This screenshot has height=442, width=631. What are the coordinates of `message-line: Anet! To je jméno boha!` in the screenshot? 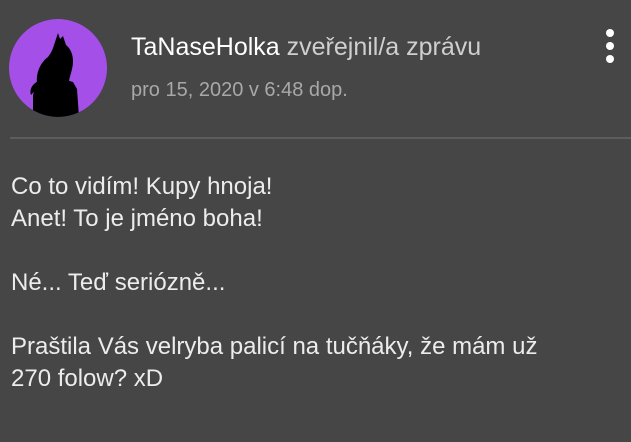 It's located at (137, 218).